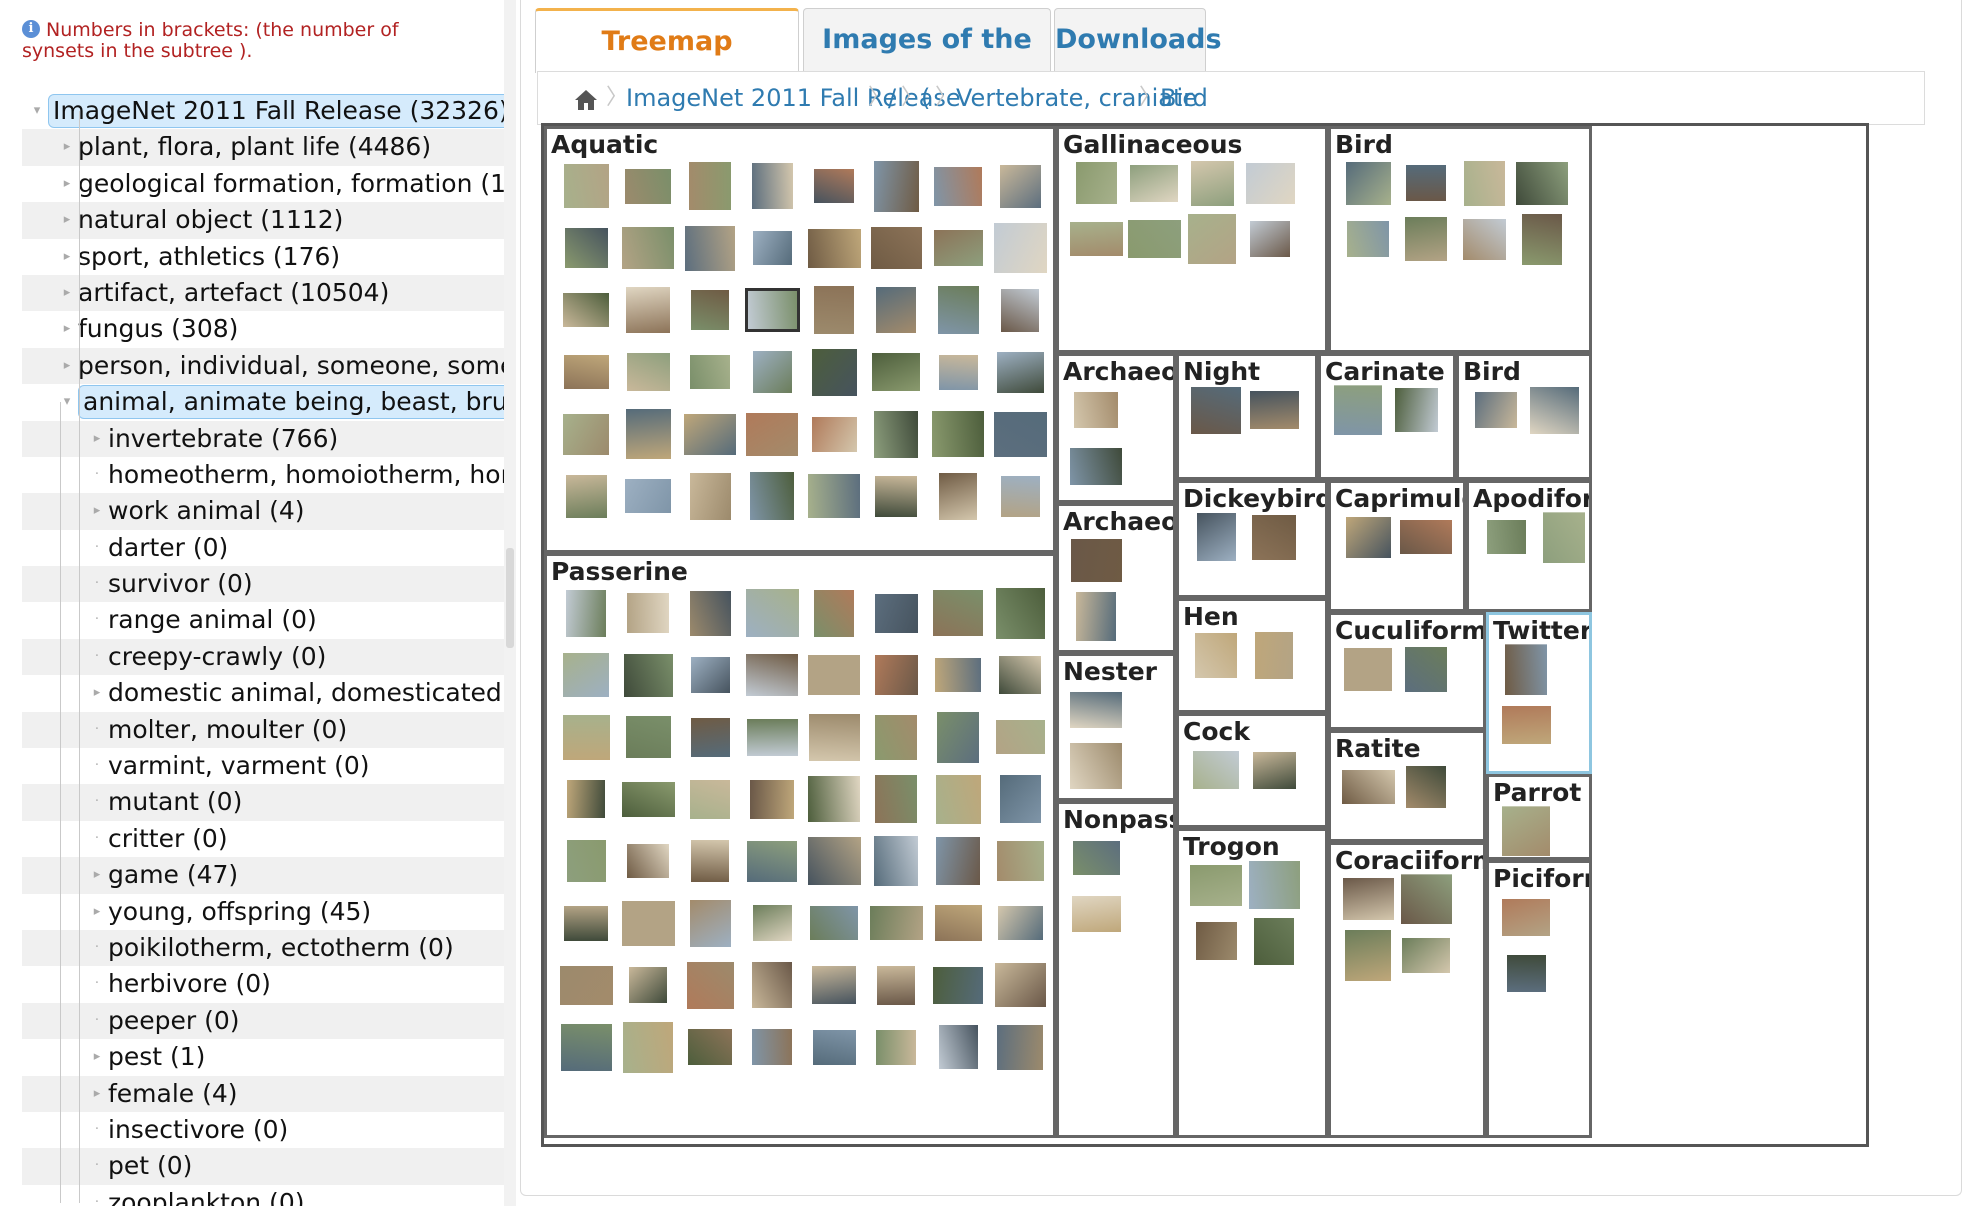 This screenshot has height=1206, width=1970. Describe the element at coordinates (223, 439) in the screenshot. I see `tree-node-label: invertebrate (766)` at that location.